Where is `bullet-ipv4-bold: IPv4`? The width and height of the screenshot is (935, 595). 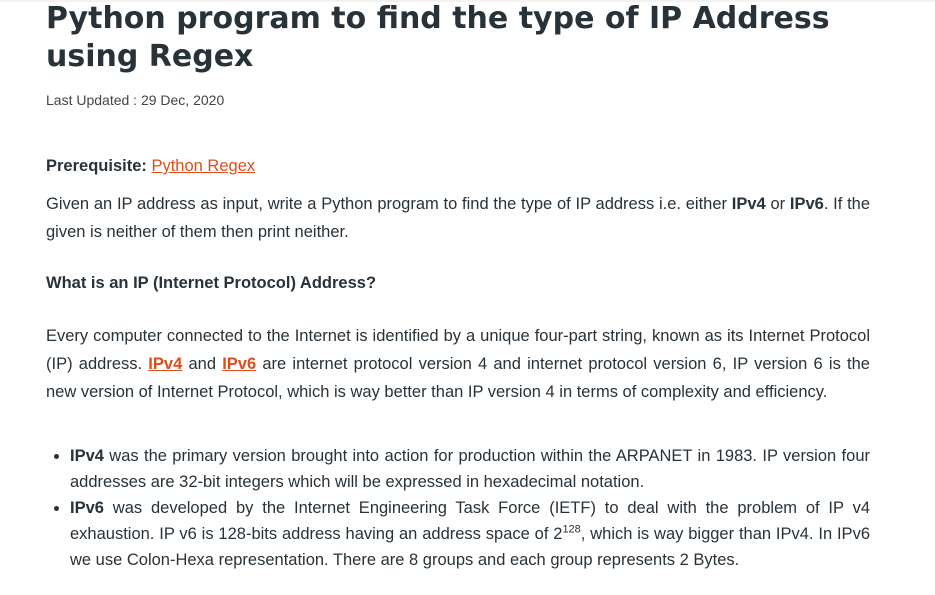 bullet-ipv4-bold: IPv4 is located at coordinates (87, 456).